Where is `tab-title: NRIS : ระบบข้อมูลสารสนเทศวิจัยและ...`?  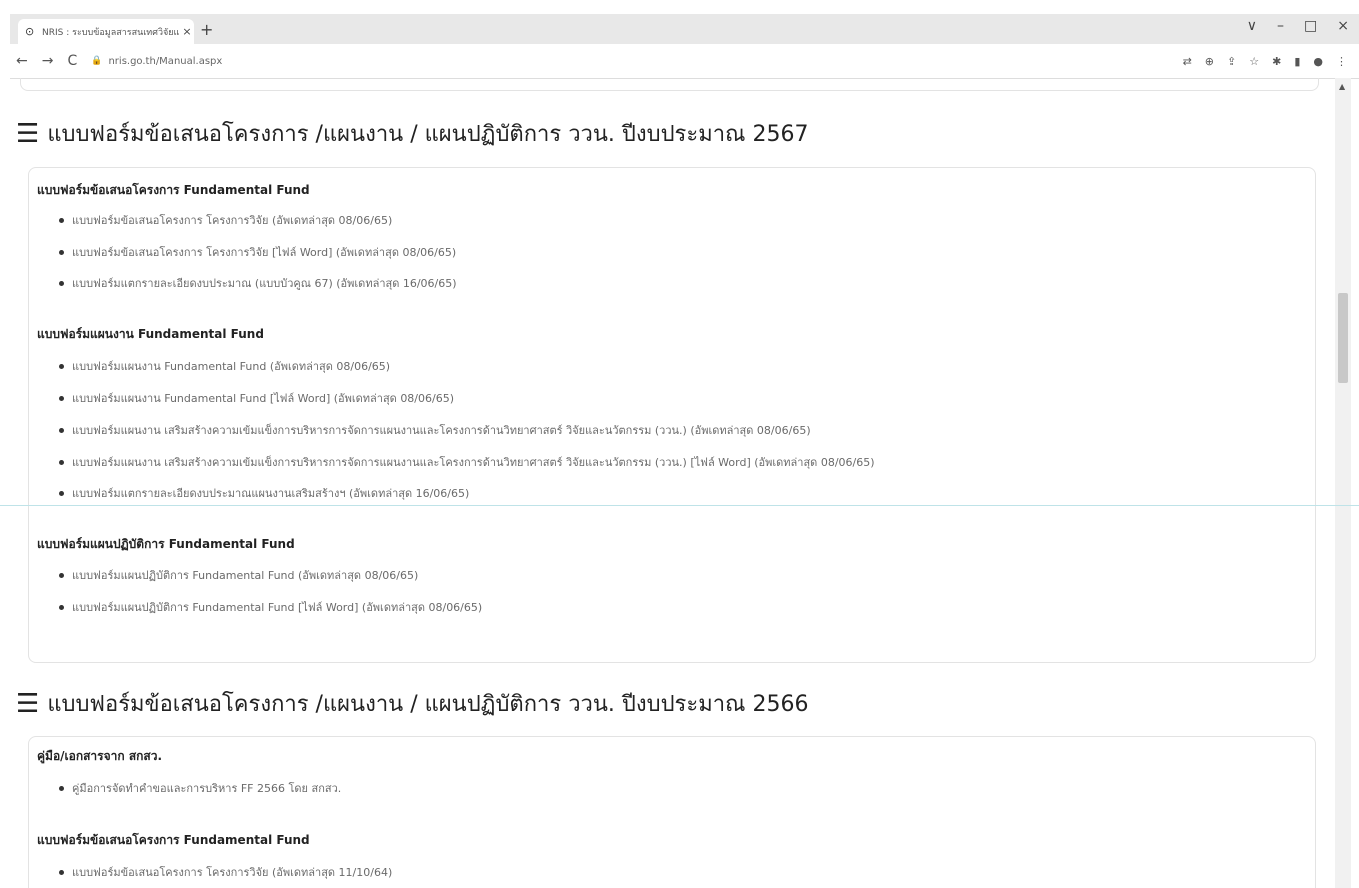
tab-title: NRIS : ระบบข้อมูลสารสนเทศวิจัยและ... is located at coordinates (111, 32).